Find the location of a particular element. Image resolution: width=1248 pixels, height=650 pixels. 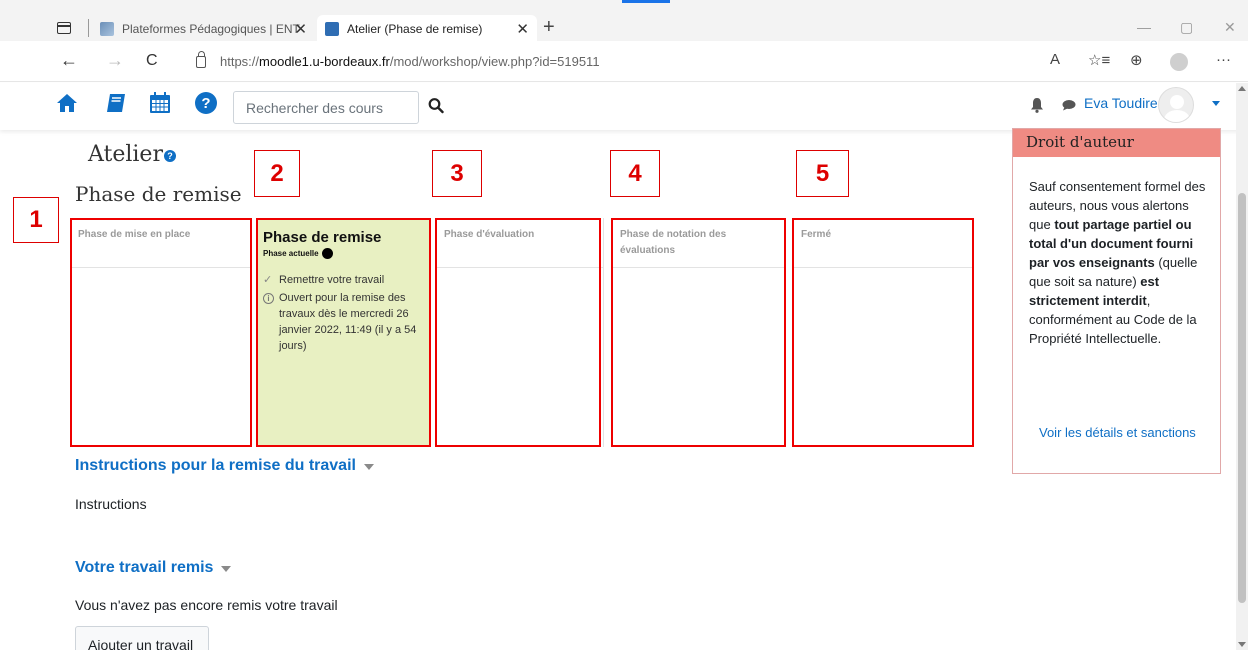

page-scrollbar is located at coordinates (1242, 366).